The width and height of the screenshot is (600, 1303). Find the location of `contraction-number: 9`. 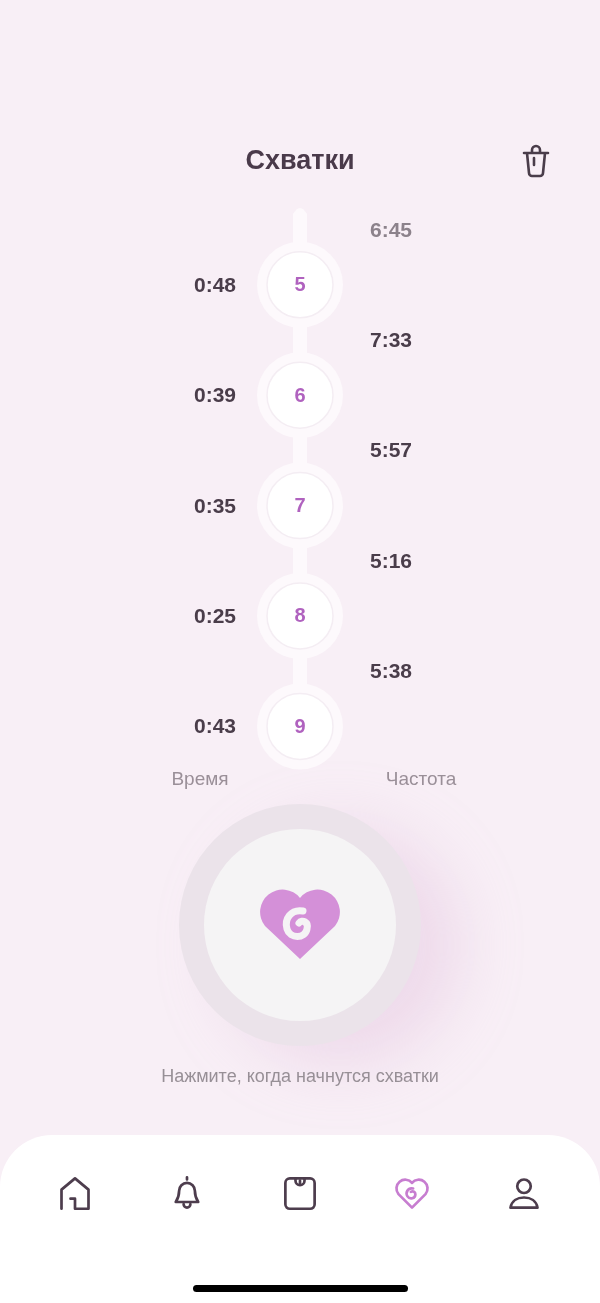

contraction-number: 9 is located at coordinates (300, 726).